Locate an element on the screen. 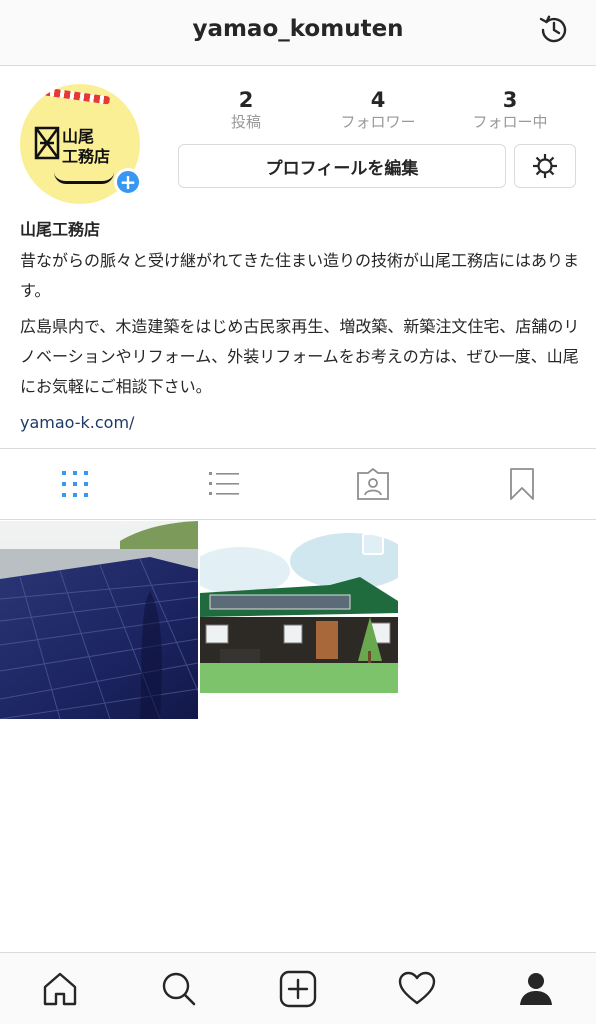 The height and width of the screenshot is (1024, 596). tab-tagged is located at coordinates (372, 484).